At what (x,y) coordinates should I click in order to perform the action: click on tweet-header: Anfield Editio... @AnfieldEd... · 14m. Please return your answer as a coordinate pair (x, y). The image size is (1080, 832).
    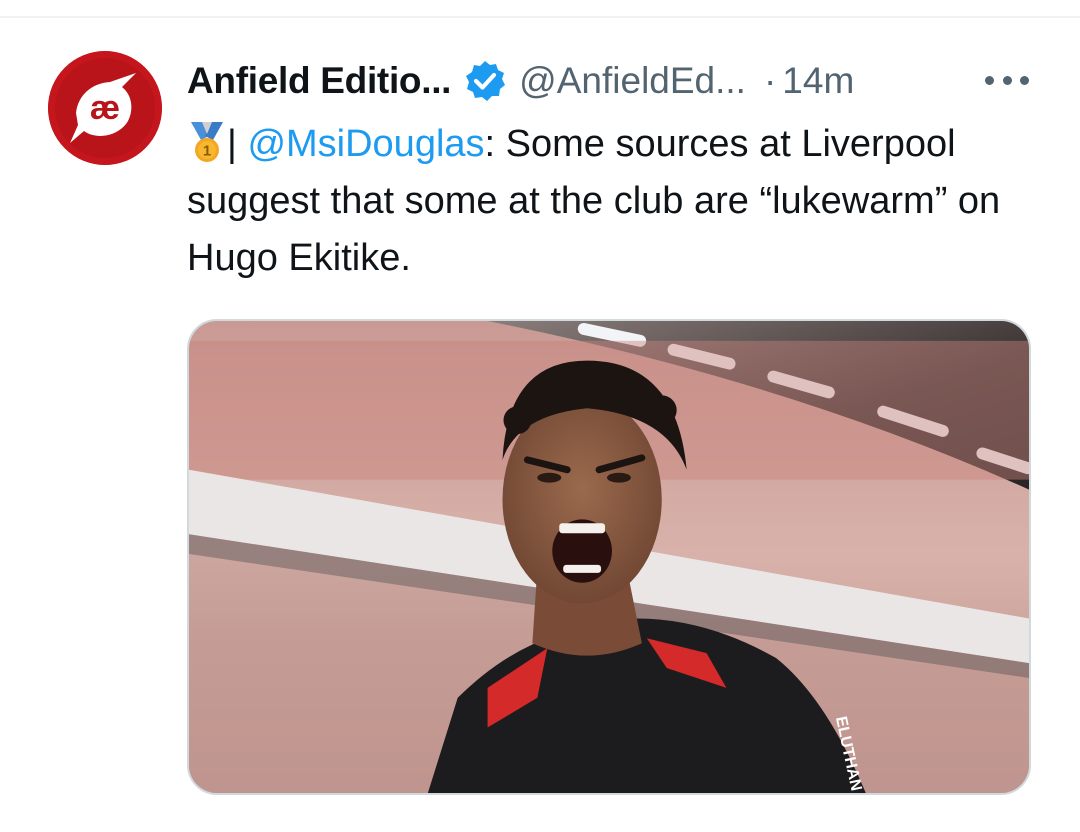
    Looking at the image, I should click on (520, 81).